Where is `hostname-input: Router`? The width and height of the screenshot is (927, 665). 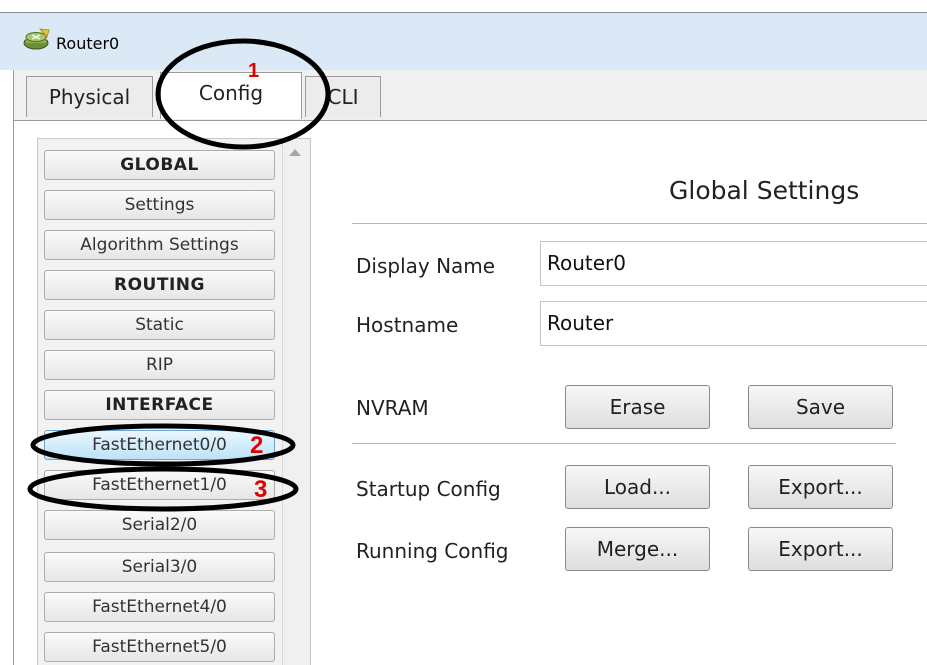 hostname-input: Router is located at coordinates (733, 323).